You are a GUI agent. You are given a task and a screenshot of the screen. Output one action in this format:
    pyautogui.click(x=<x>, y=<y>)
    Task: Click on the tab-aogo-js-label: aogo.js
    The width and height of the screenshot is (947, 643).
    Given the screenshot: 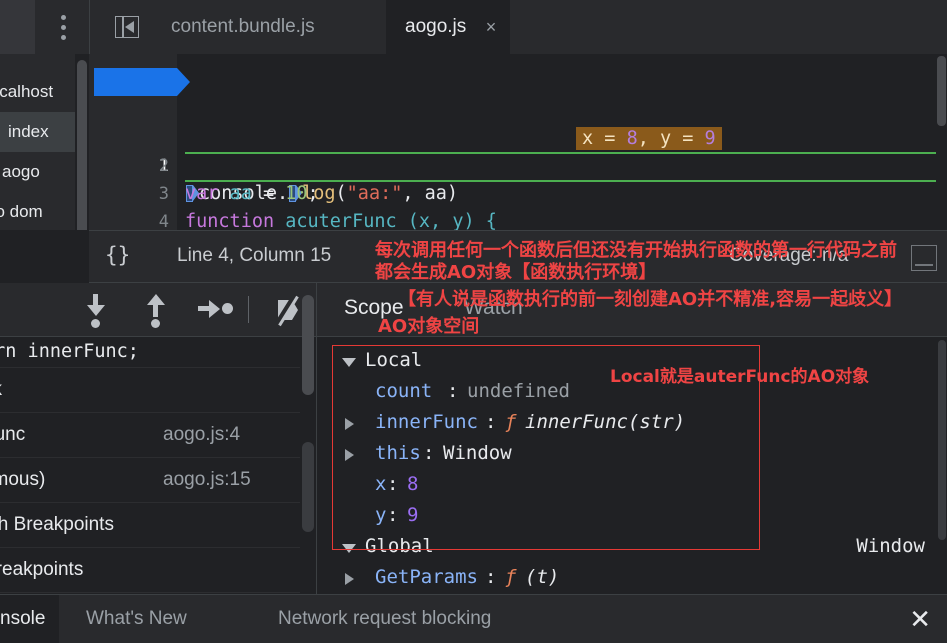 What is the action you would take?
    pyautogui.click(x=436, y=26)
    